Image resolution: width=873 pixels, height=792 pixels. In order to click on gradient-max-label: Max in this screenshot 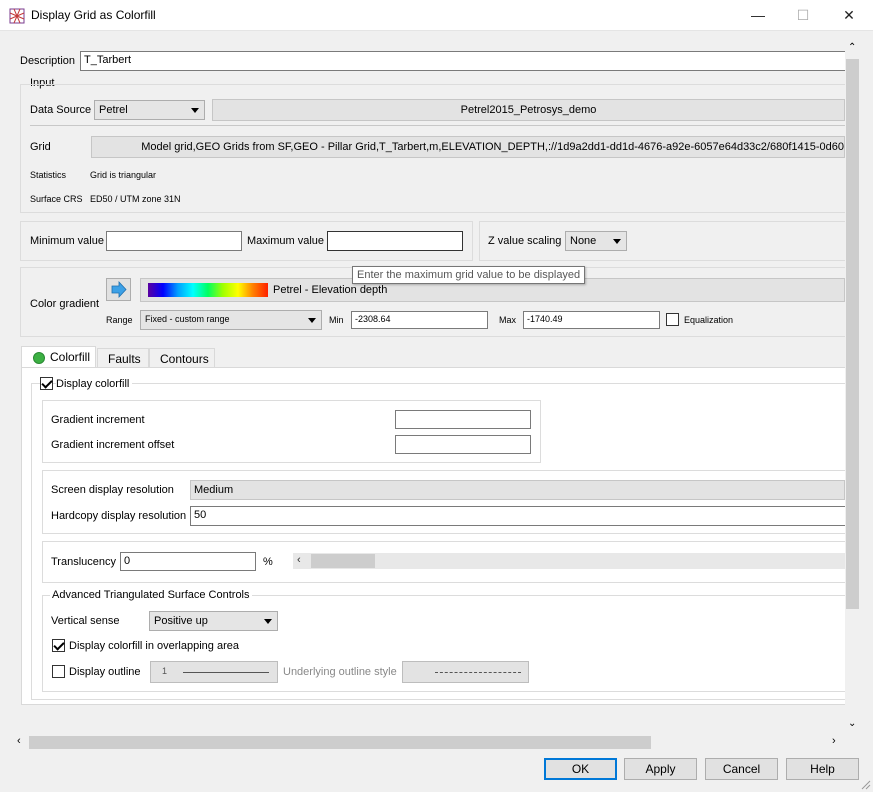, I will do `click(508, 320)`.